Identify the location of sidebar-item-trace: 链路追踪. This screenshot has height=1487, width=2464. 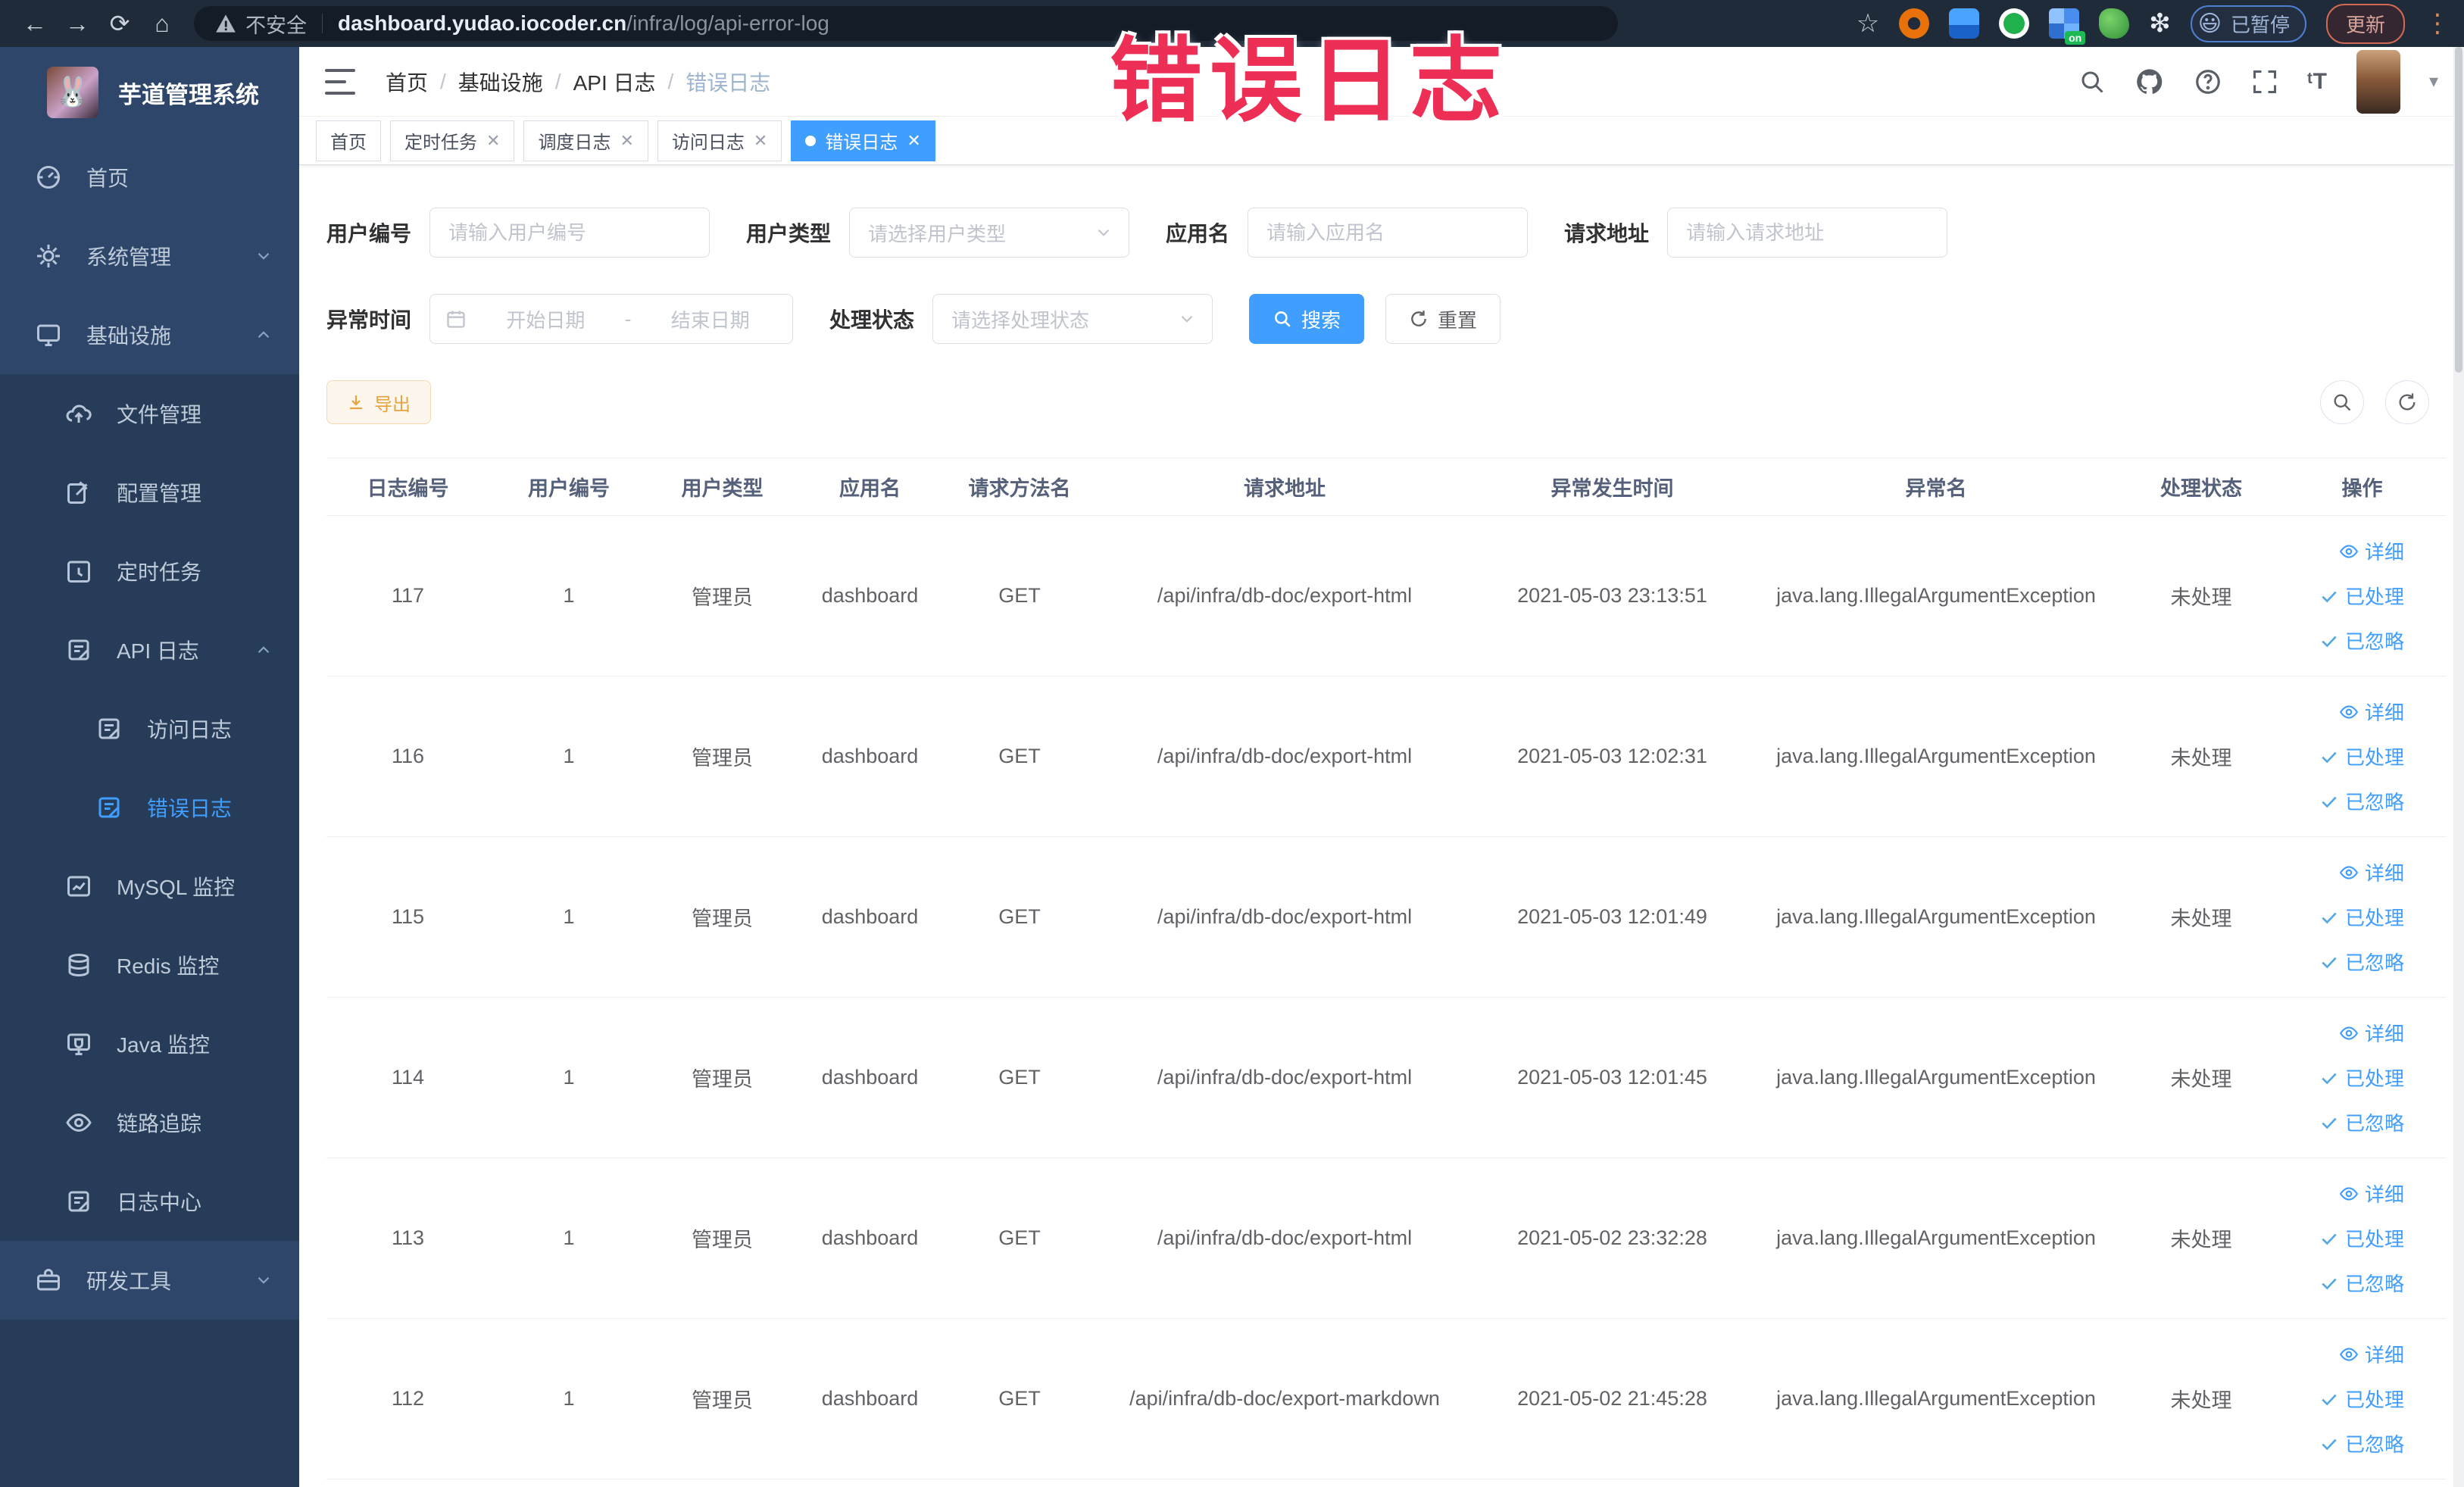
(149, 1122).